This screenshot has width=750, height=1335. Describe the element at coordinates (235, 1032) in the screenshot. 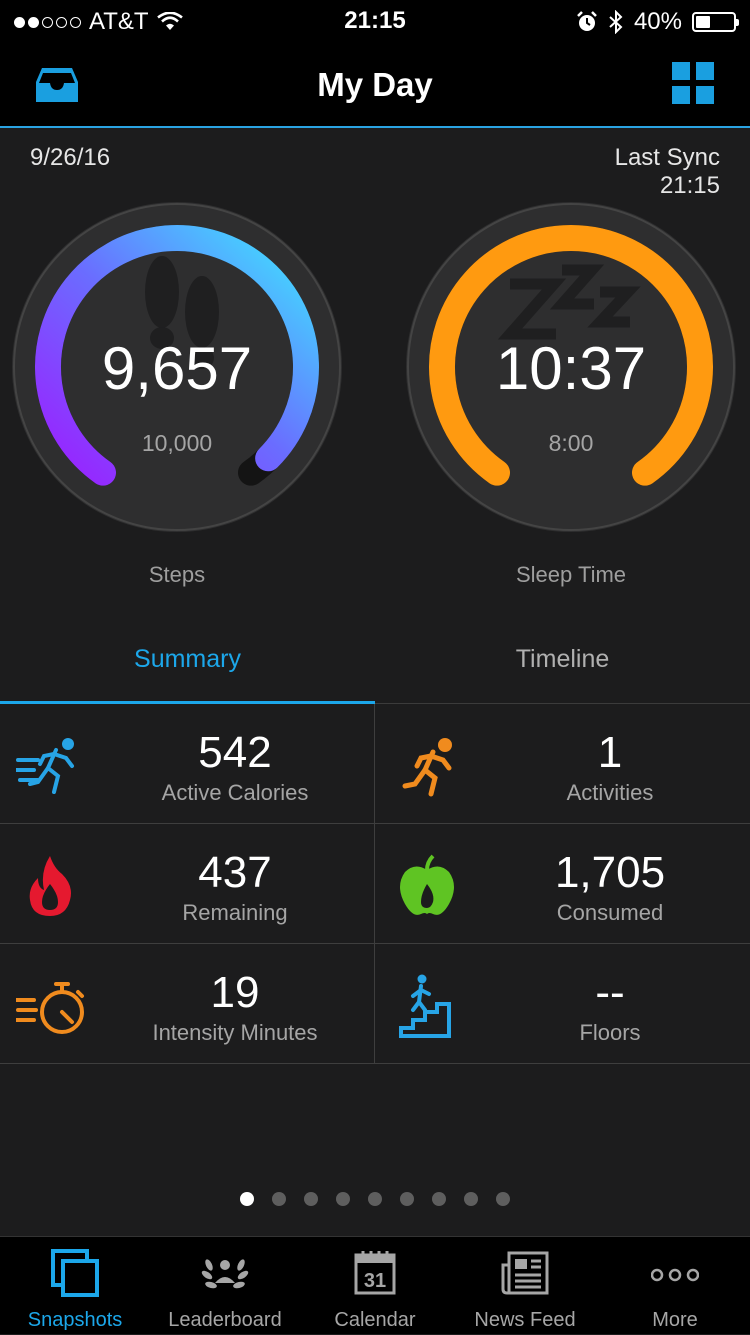

I see `intensity-label: Intensity Minutes` at that location.